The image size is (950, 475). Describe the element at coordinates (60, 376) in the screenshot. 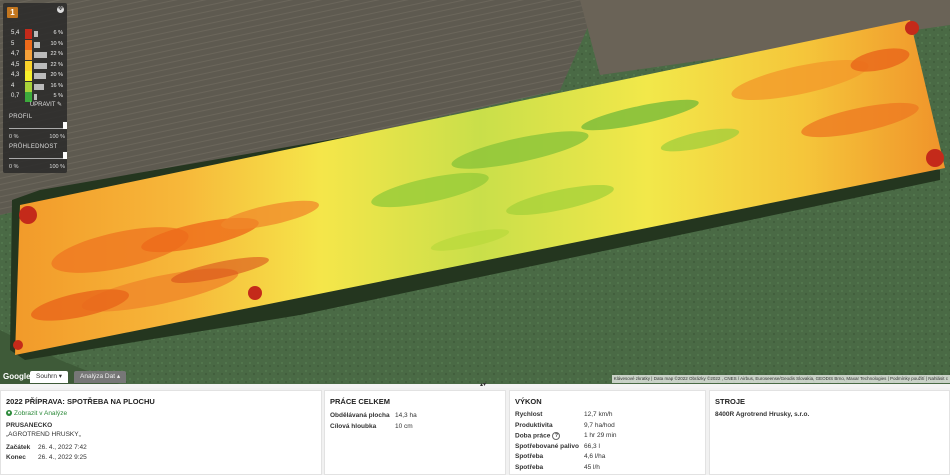

I see `caret-down-icon: ▾` at that location.